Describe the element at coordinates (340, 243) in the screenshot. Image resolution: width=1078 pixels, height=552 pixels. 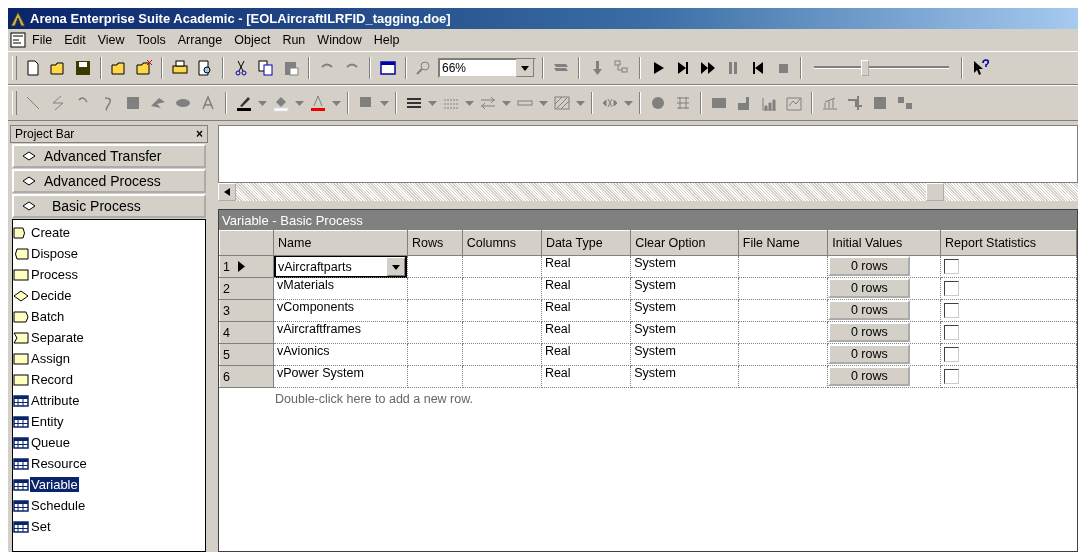
I see `column-header: Name` at that location.